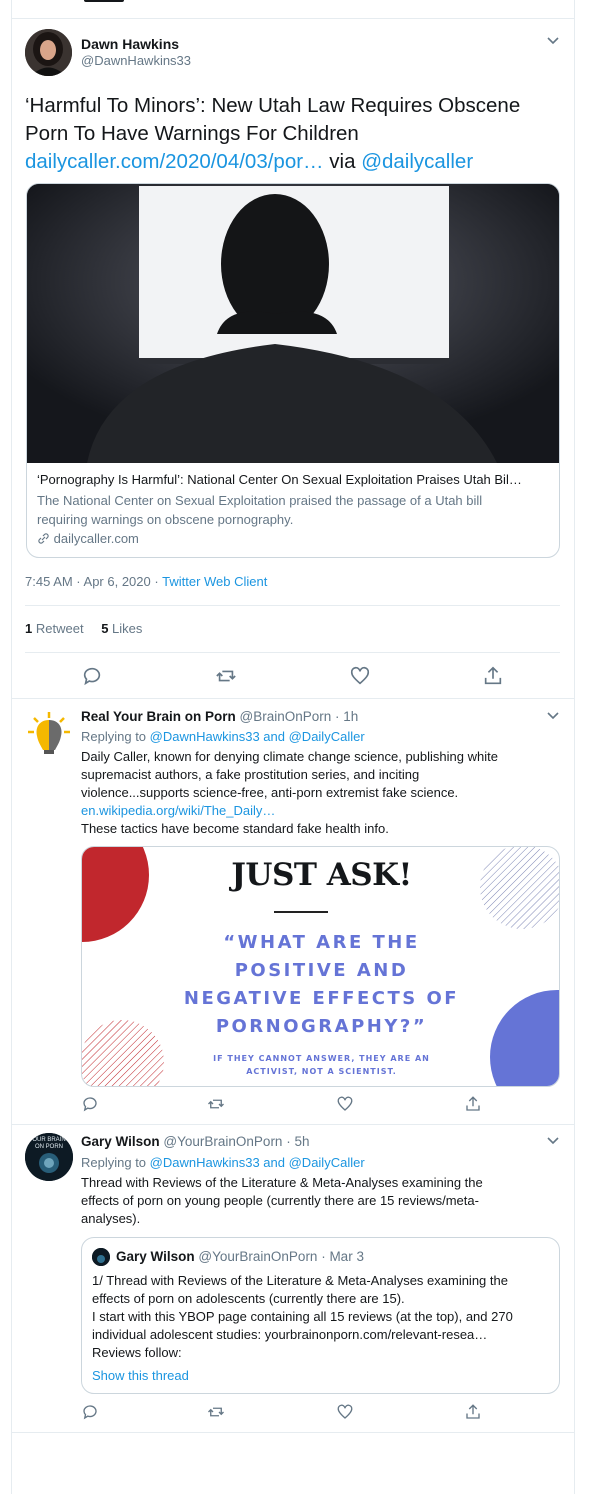 The width and height of the screenshot is (594, 1494). Describe the element at coordinates (49, 1140) in the screenshot. I see `avatar-text-line-1: OUR BRAIN` at that location.